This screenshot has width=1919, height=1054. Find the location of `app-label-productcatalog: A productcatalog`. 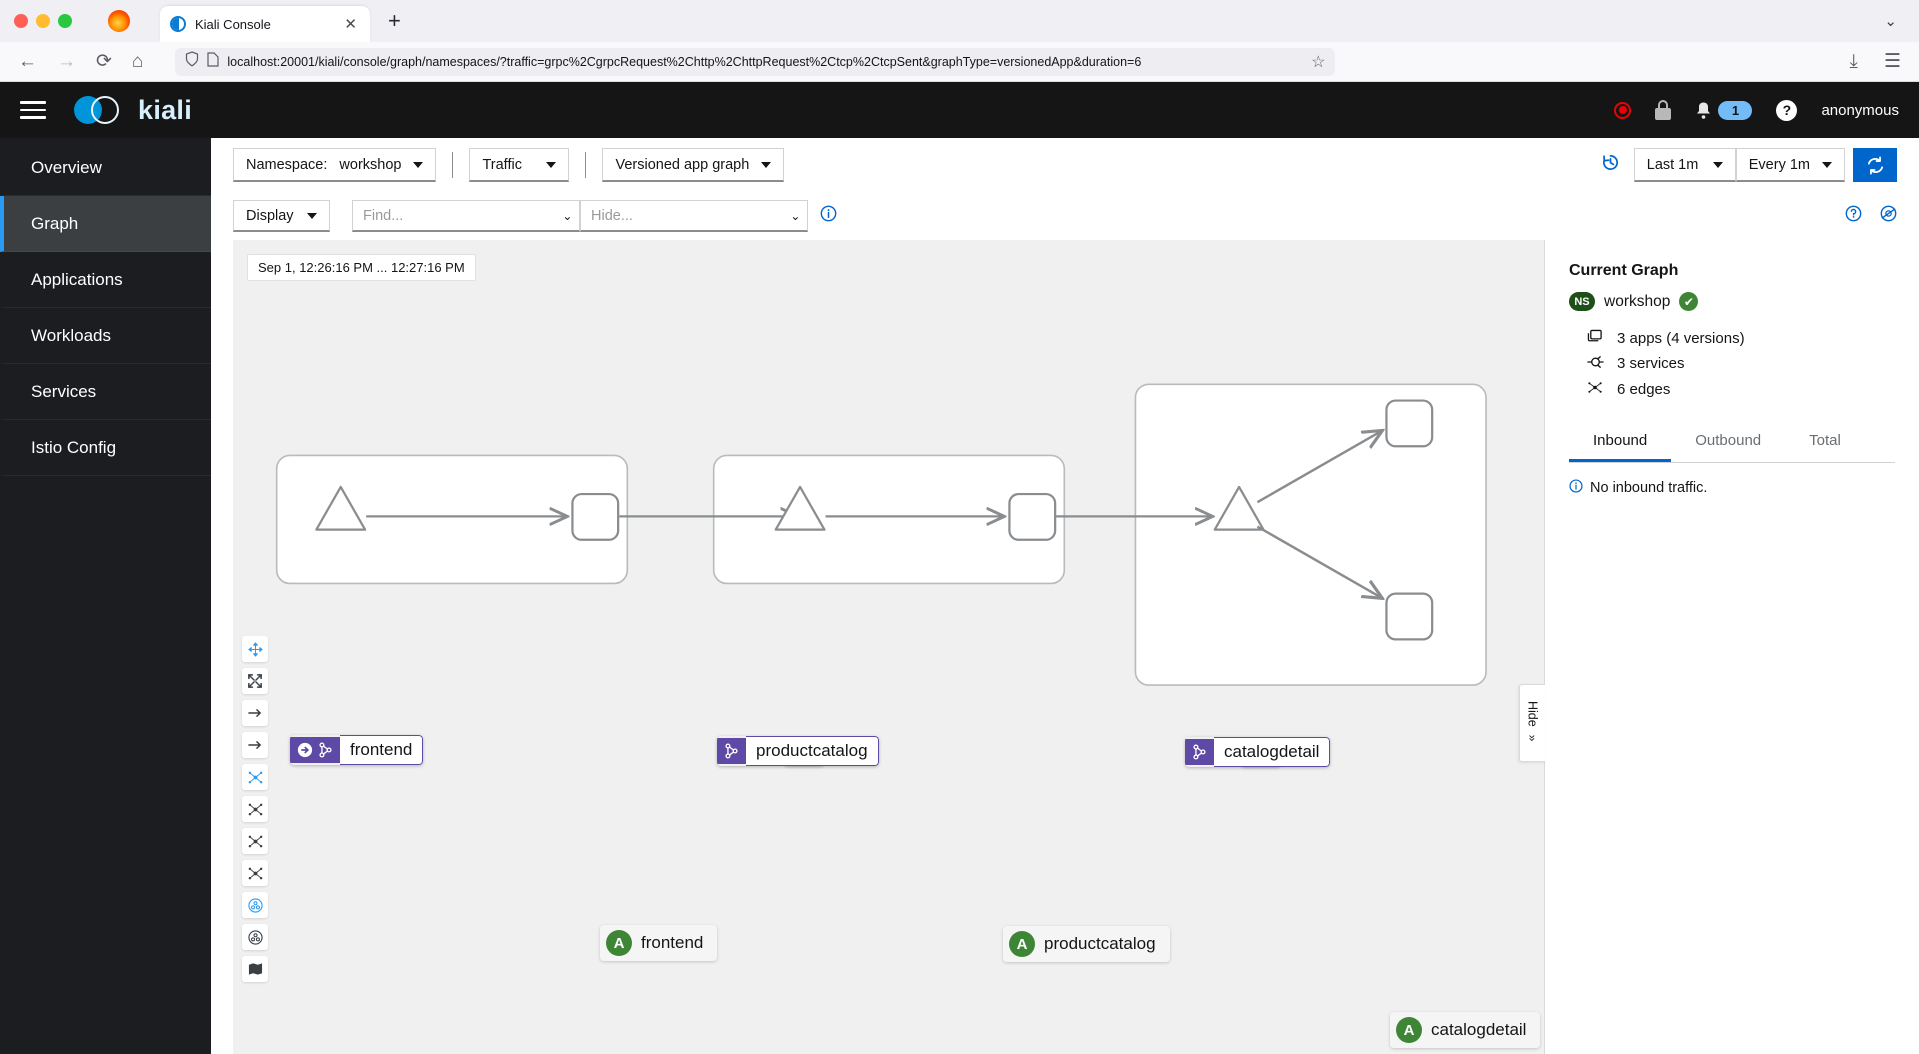

app-label-productcatalog: A productcatalog is located at coordinates (1086, 944).